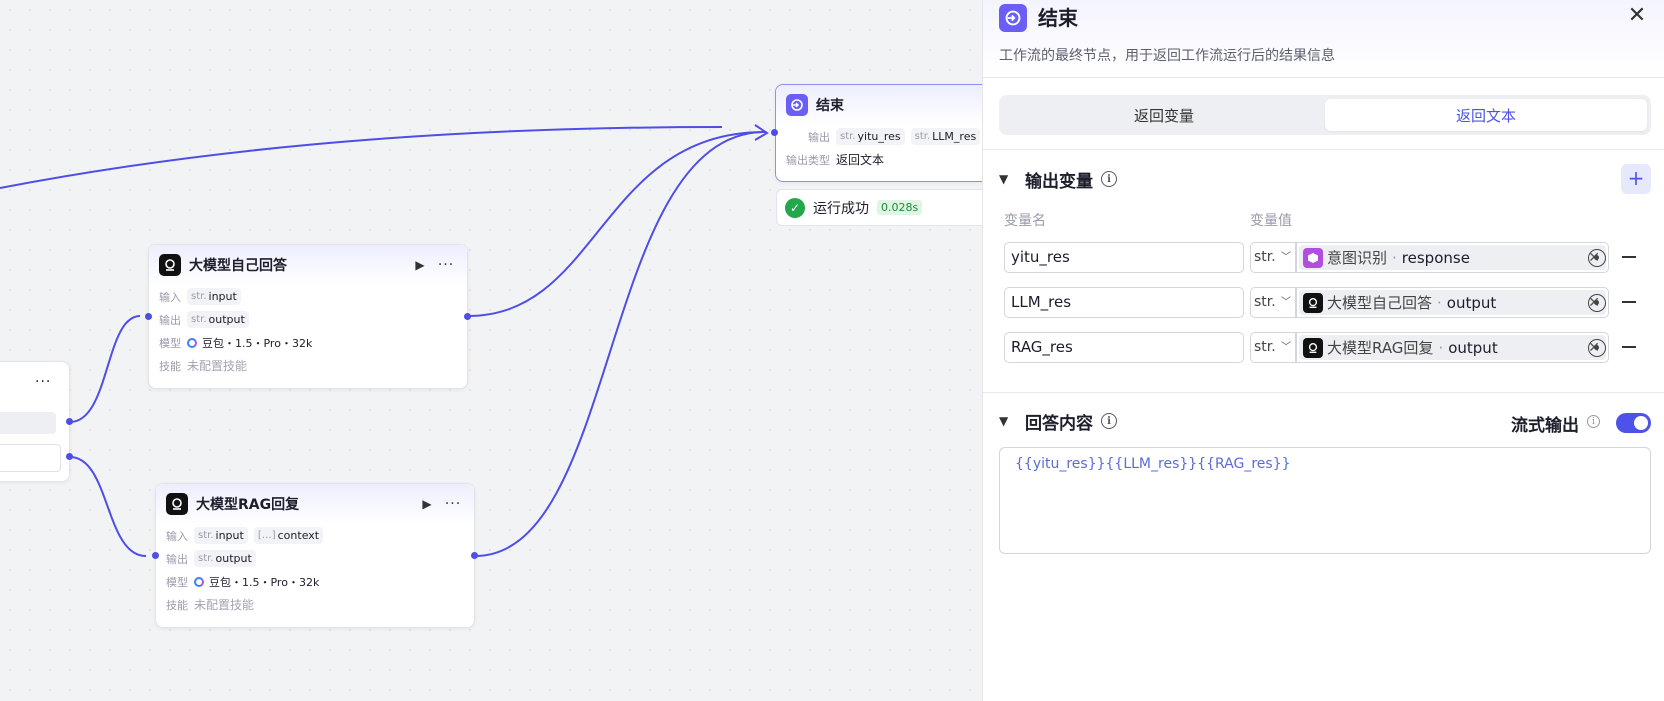 The width and height of the screenshot is (1664, 701). Describe the element at coordinates (870, 136) in the screenshot. I see `output-tag: str. yitu_res` at that location.